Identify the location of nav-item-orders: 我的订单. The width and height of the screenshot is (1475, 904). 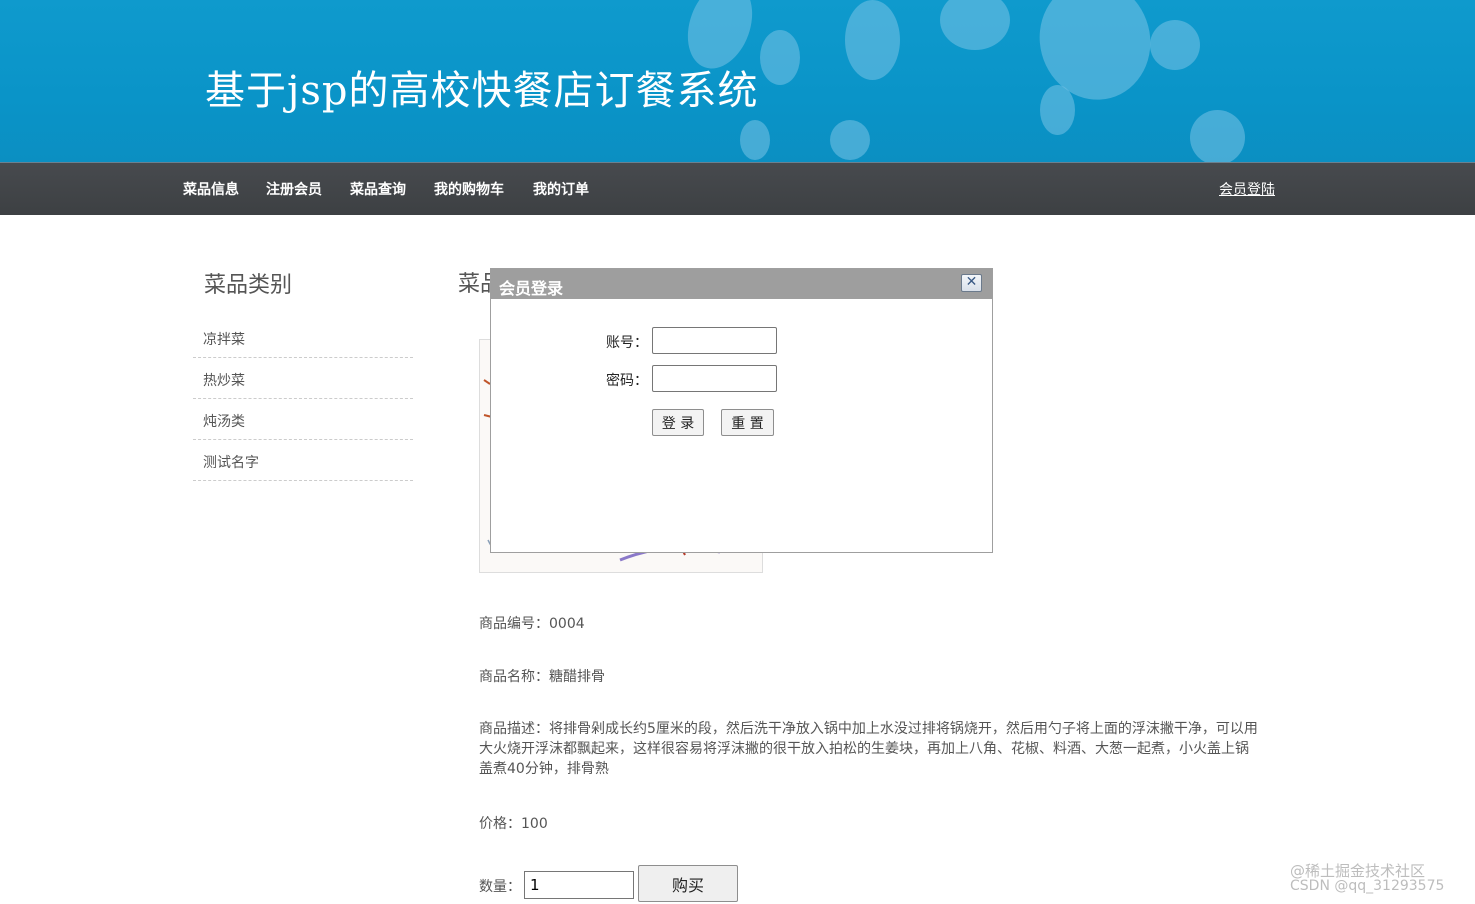
(561, 189).